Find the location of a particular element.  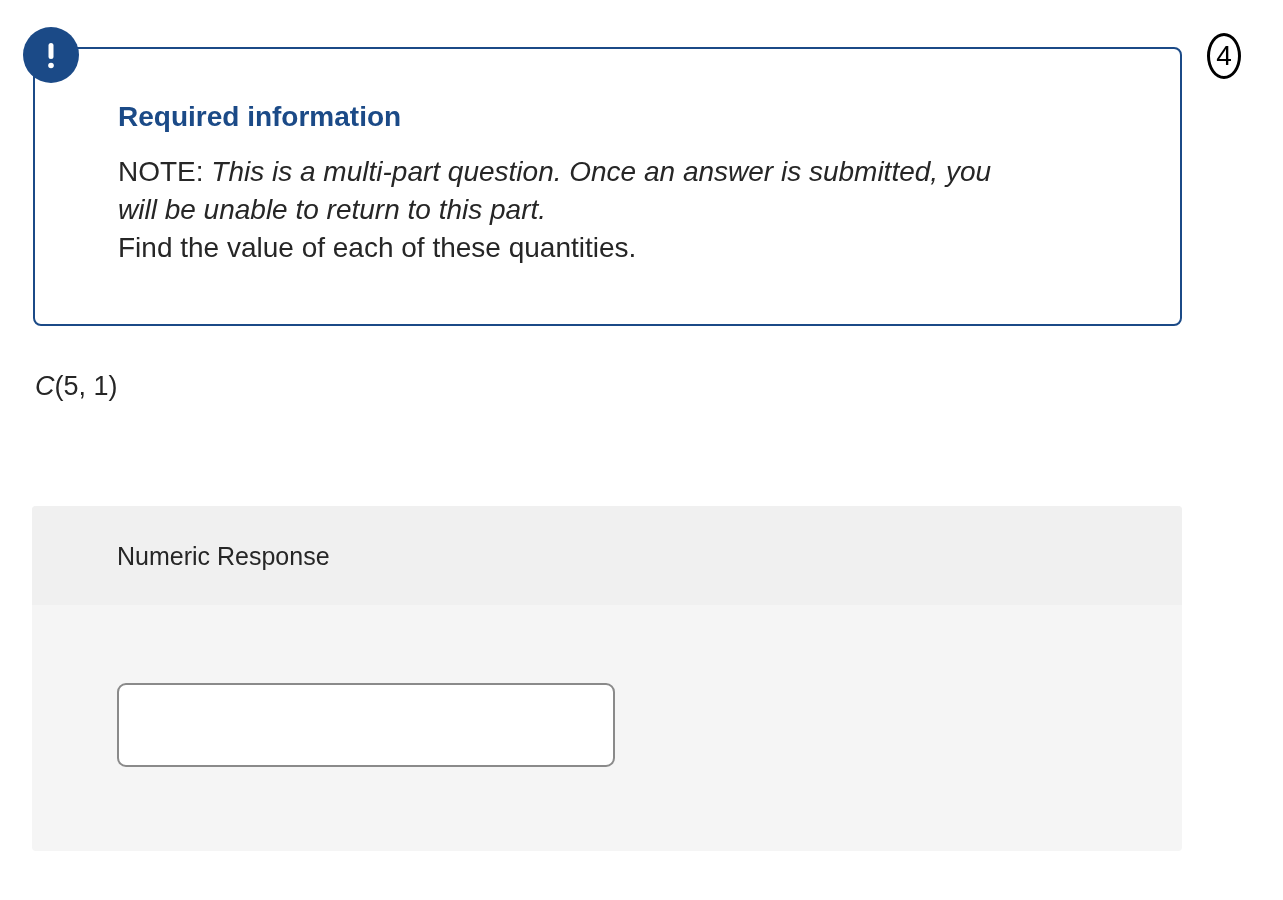

answer-input-field is located at coordinates (366, 725).